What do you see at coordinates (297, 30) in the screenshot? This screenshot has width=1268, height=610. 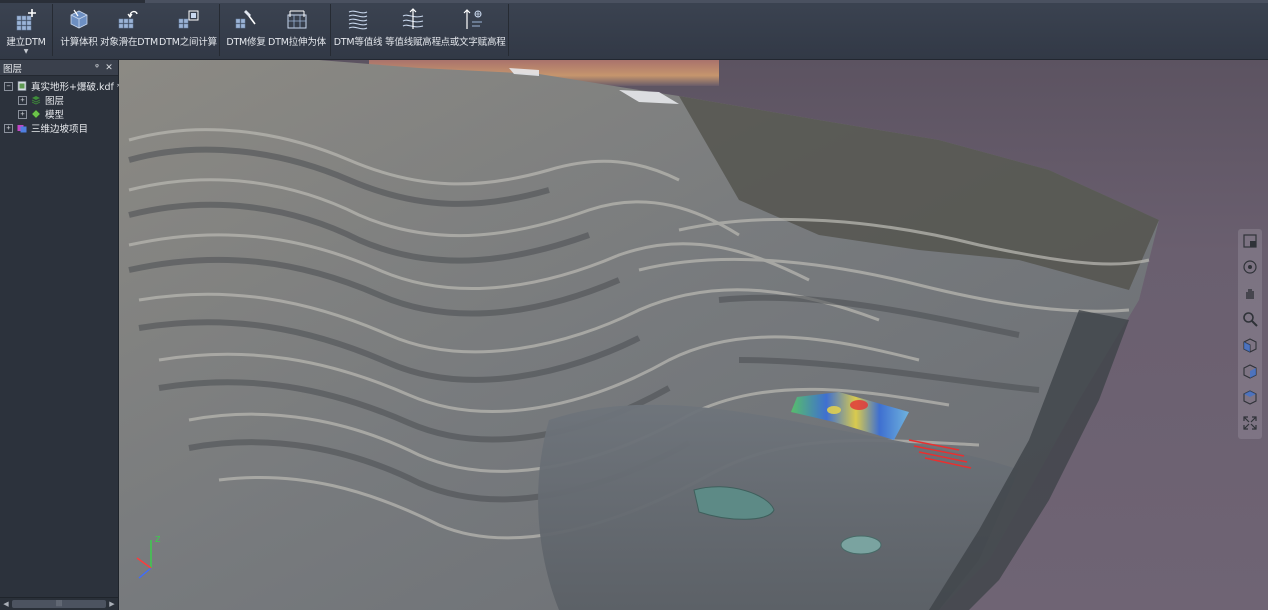 I see `dtm-extrude-button: DTM拉伸为体` at bounding box center [297, 30].